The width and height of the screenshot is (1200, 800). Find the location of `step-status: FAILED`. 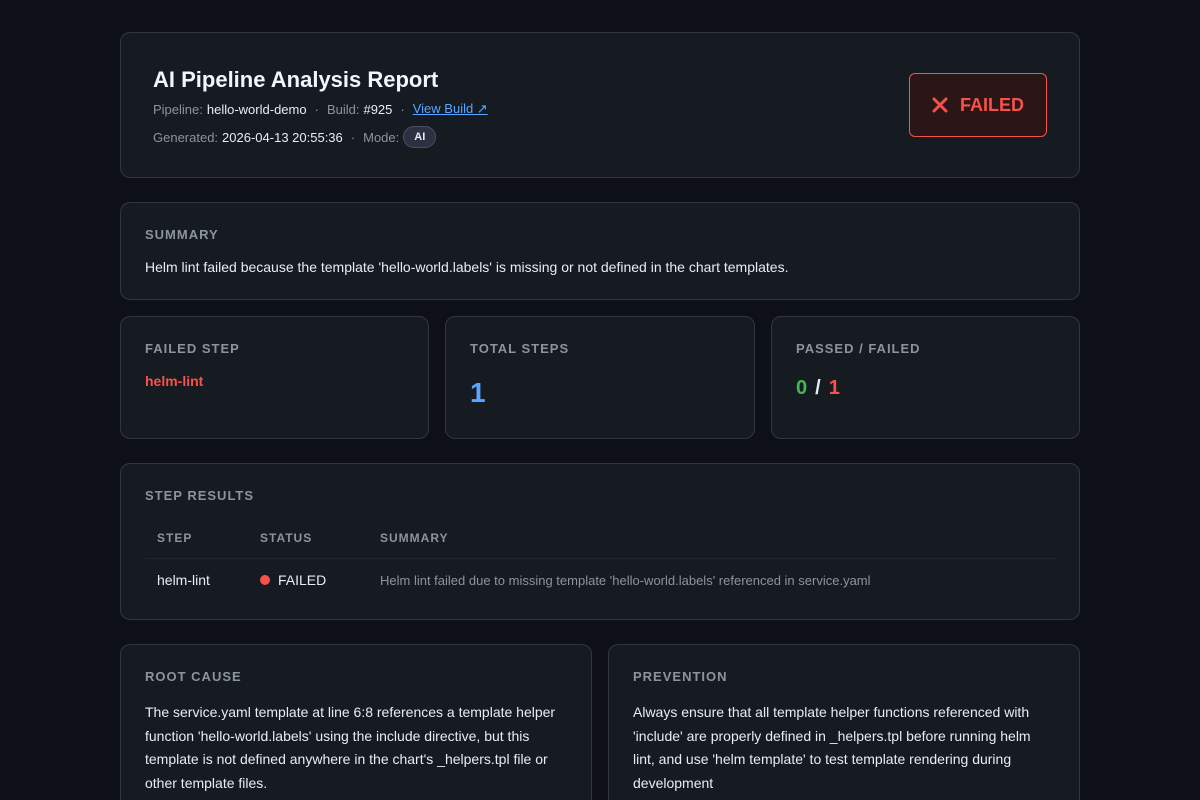

step-status: FAILED is located at coordinates (308, 580).